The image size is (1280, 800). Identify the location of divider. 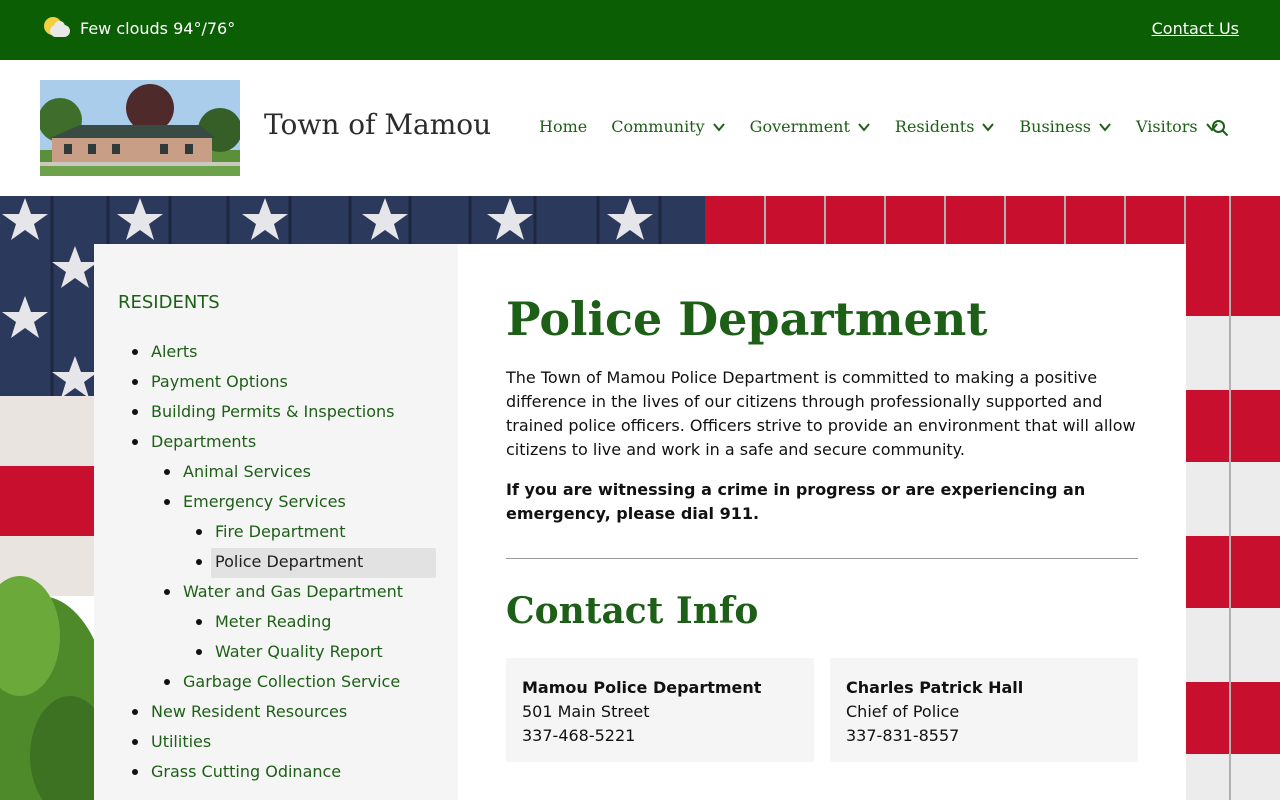
(822, 558).